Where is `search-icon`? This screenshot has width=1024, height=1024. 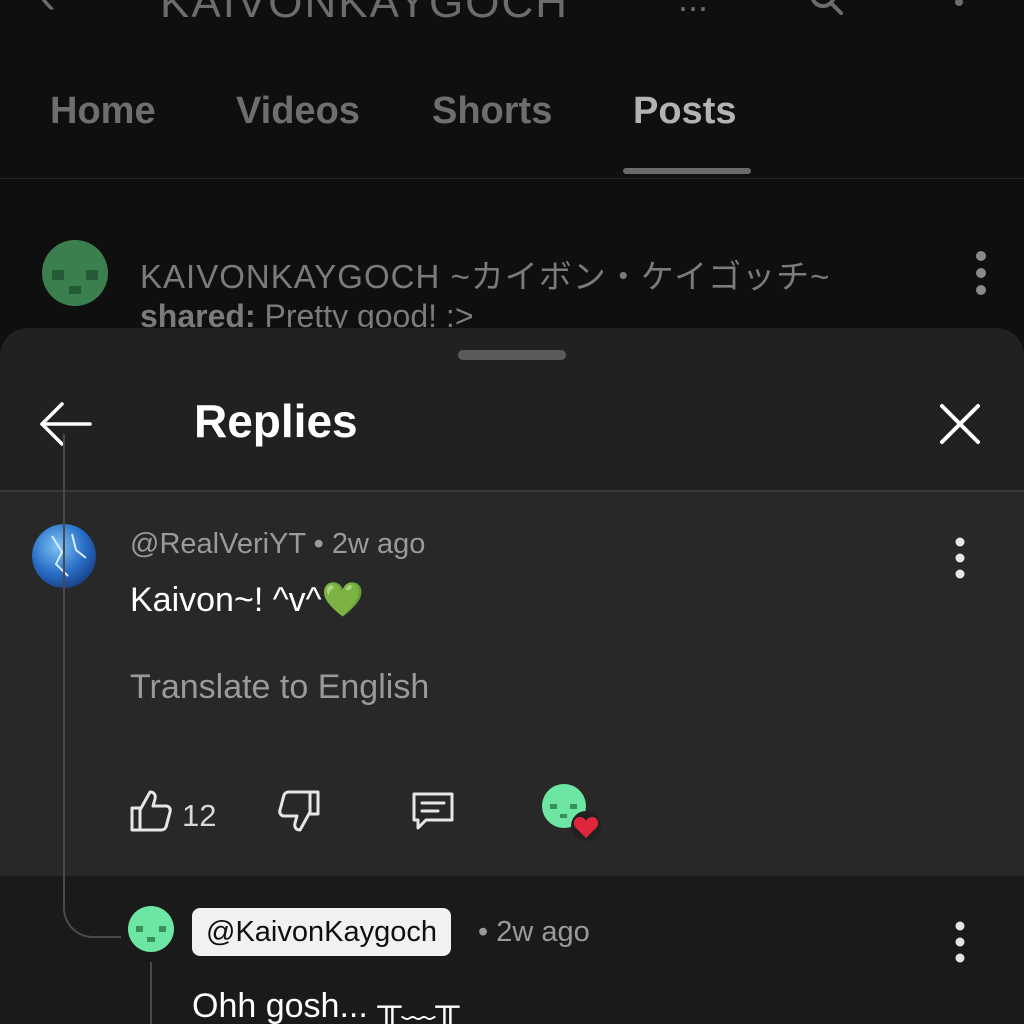 search-icon is located at coordinates (826, 8).